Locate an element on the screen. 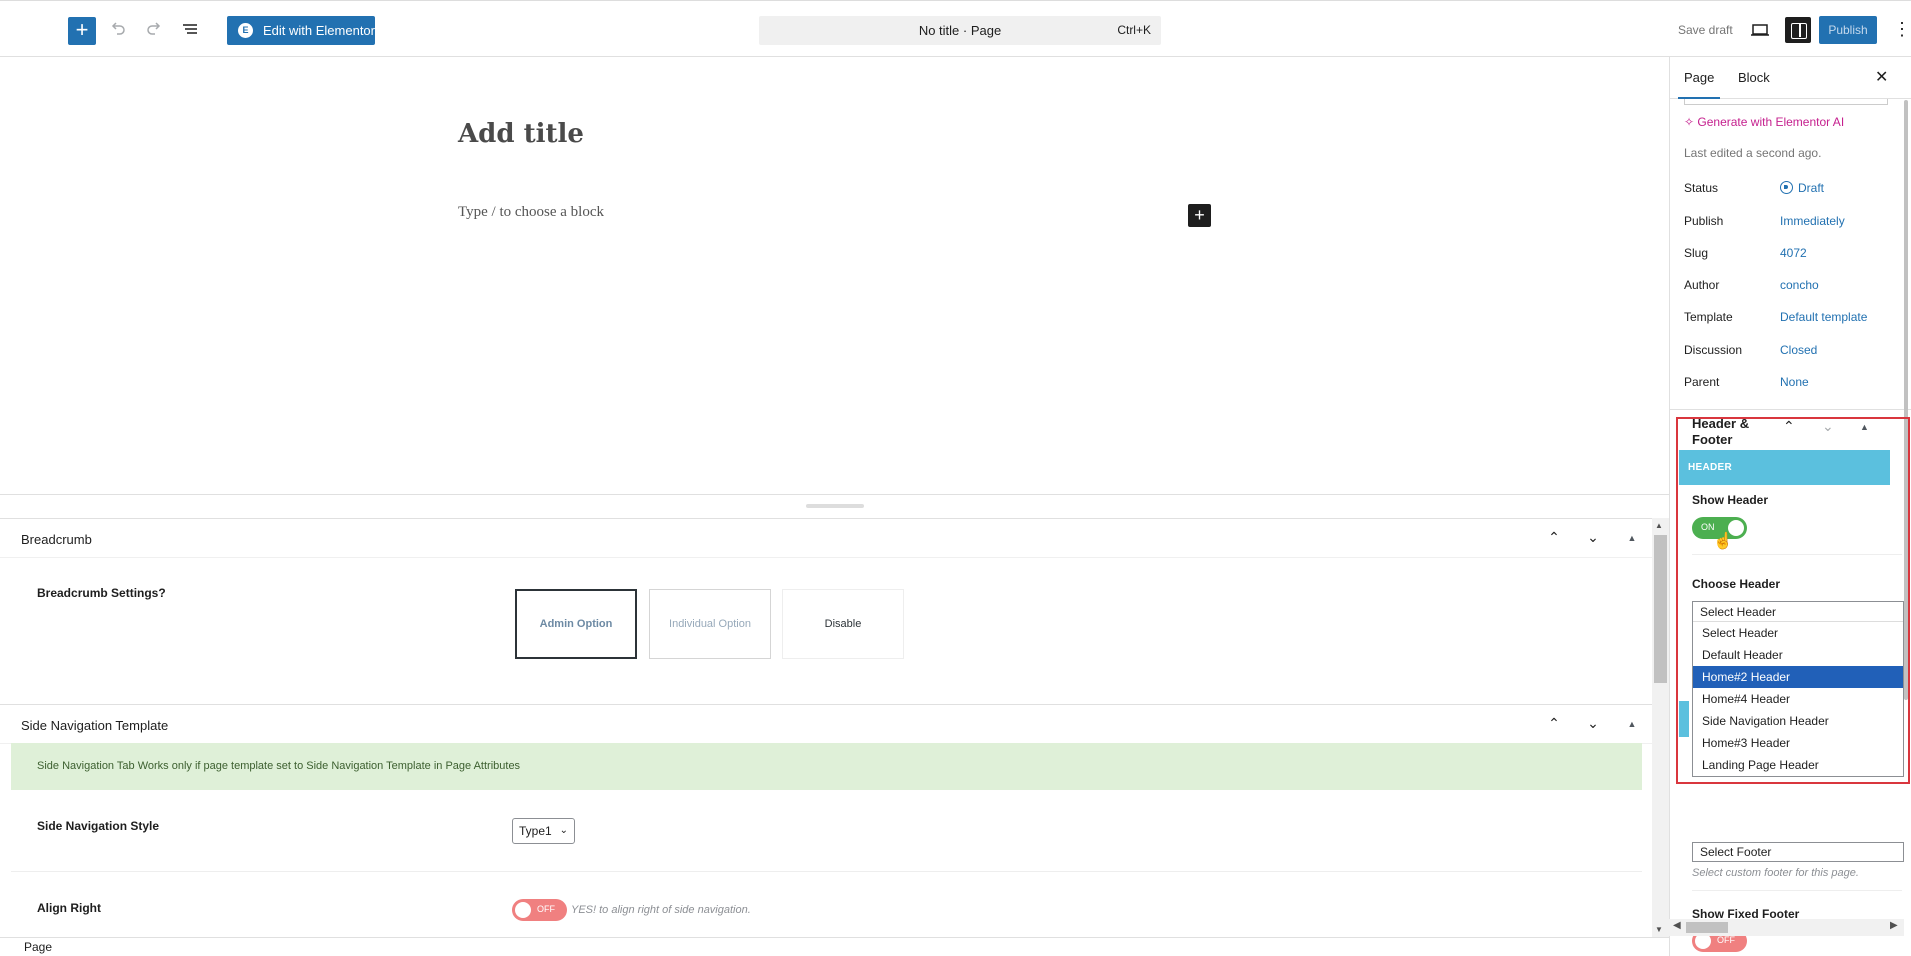 The width and height of the screenshot is (1911, 956). header-option: Home#4 Header is located at coordinates (1798, 699).